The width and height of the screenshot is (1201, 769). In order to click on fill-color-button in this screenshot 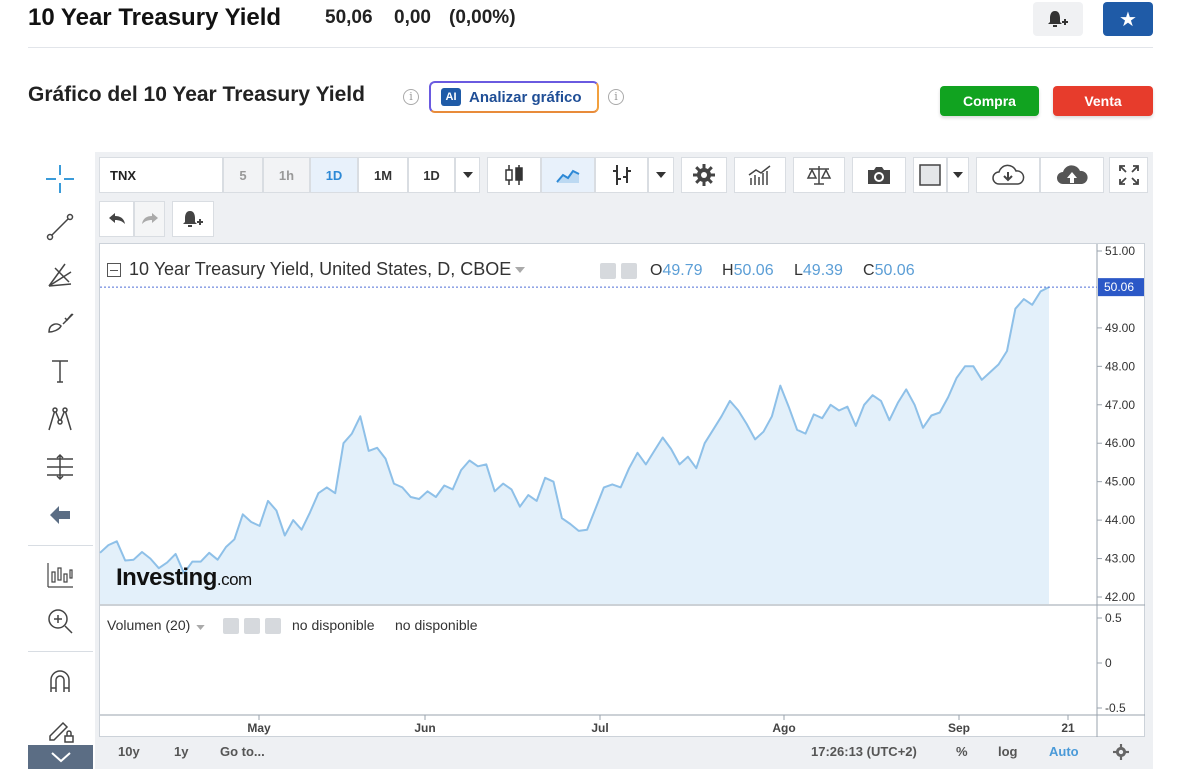, I will do `click(930, 175)`.